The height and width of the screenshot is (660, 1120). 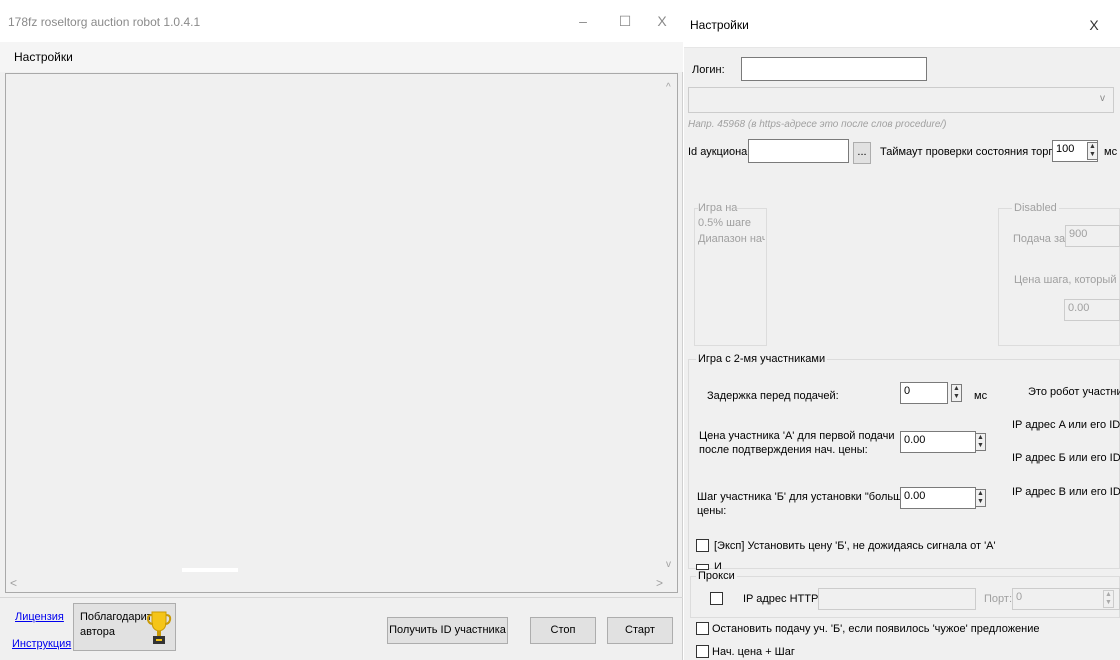 I want to click on delay-spinner-icon: ▲ ▼, so click(x=956, y=393).